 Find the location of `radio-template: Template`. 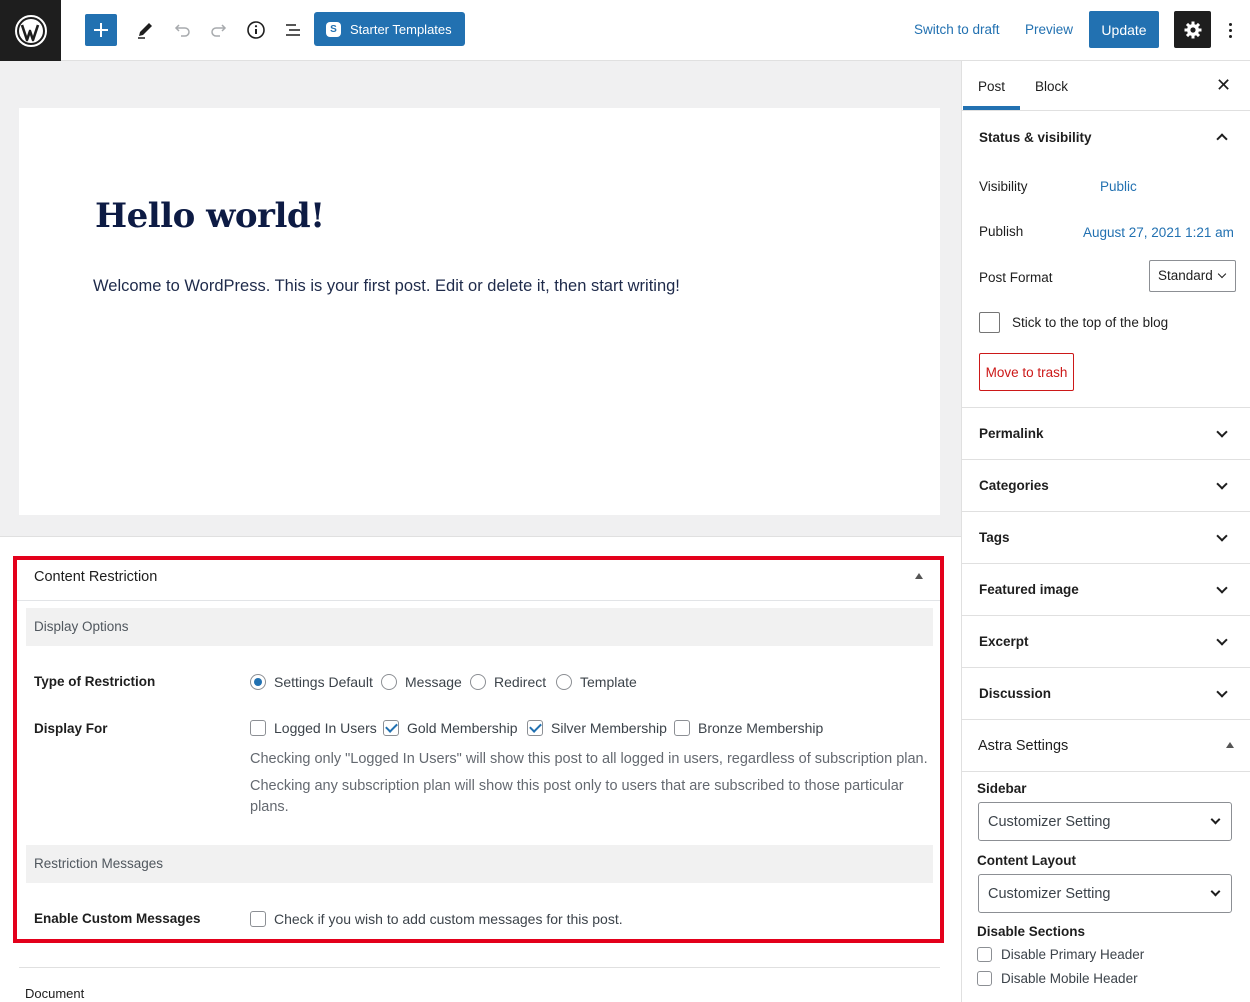

radio-template: Template is located at coordinates (596, 682).